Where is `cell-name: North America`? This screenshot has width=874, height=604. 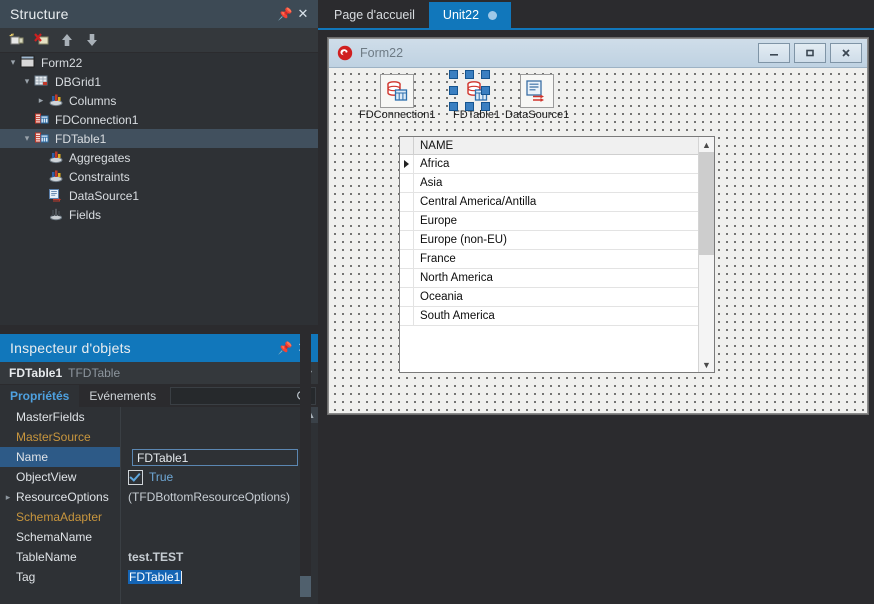 cell-name: North America is located at coordinates (453, 278).